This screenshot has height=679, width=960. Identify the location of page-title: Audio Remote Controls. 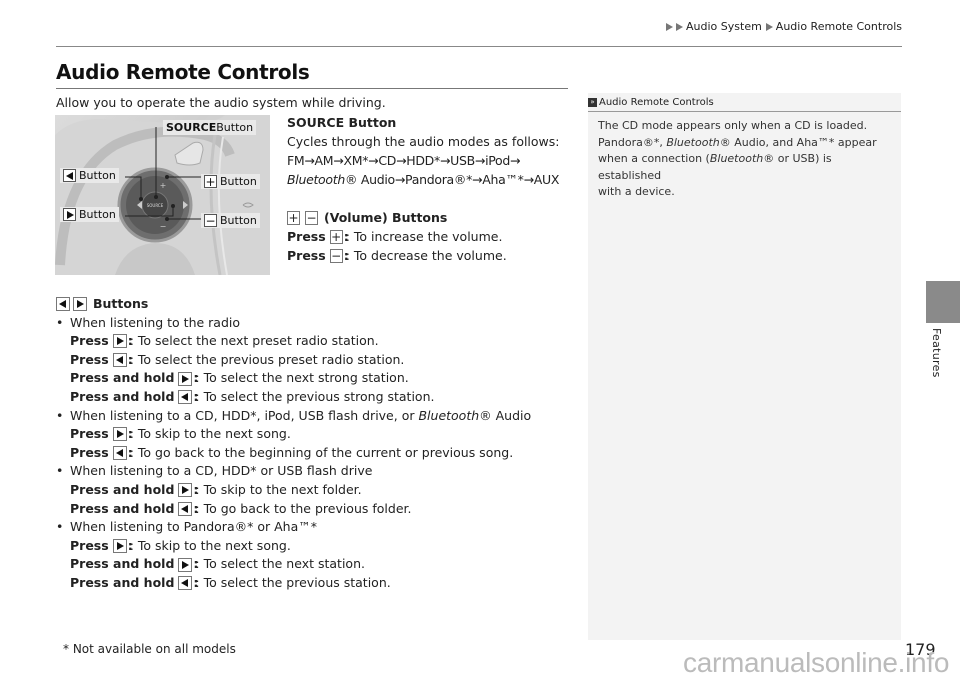
(183, 72).